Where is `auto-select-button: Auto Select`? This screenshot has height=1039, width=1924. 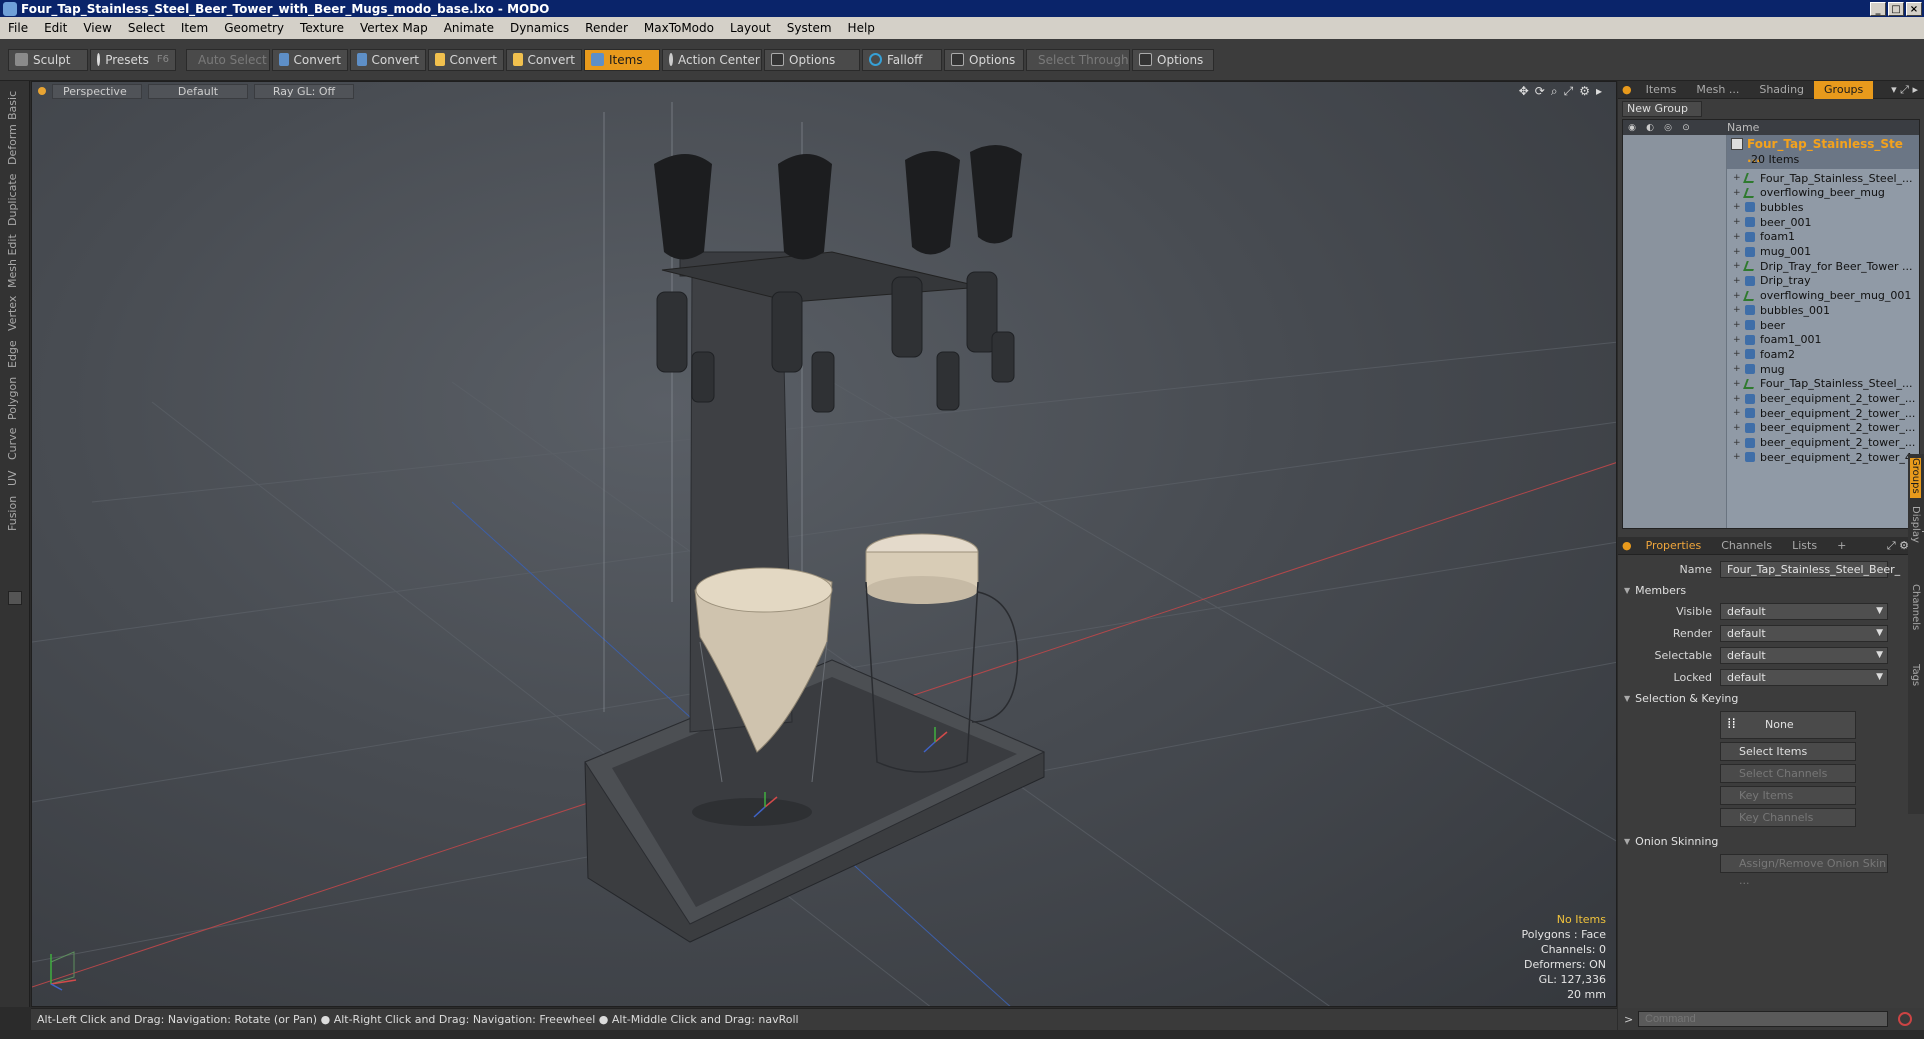
auto-select-button: Auto Select is located at coordinates (228, 59).